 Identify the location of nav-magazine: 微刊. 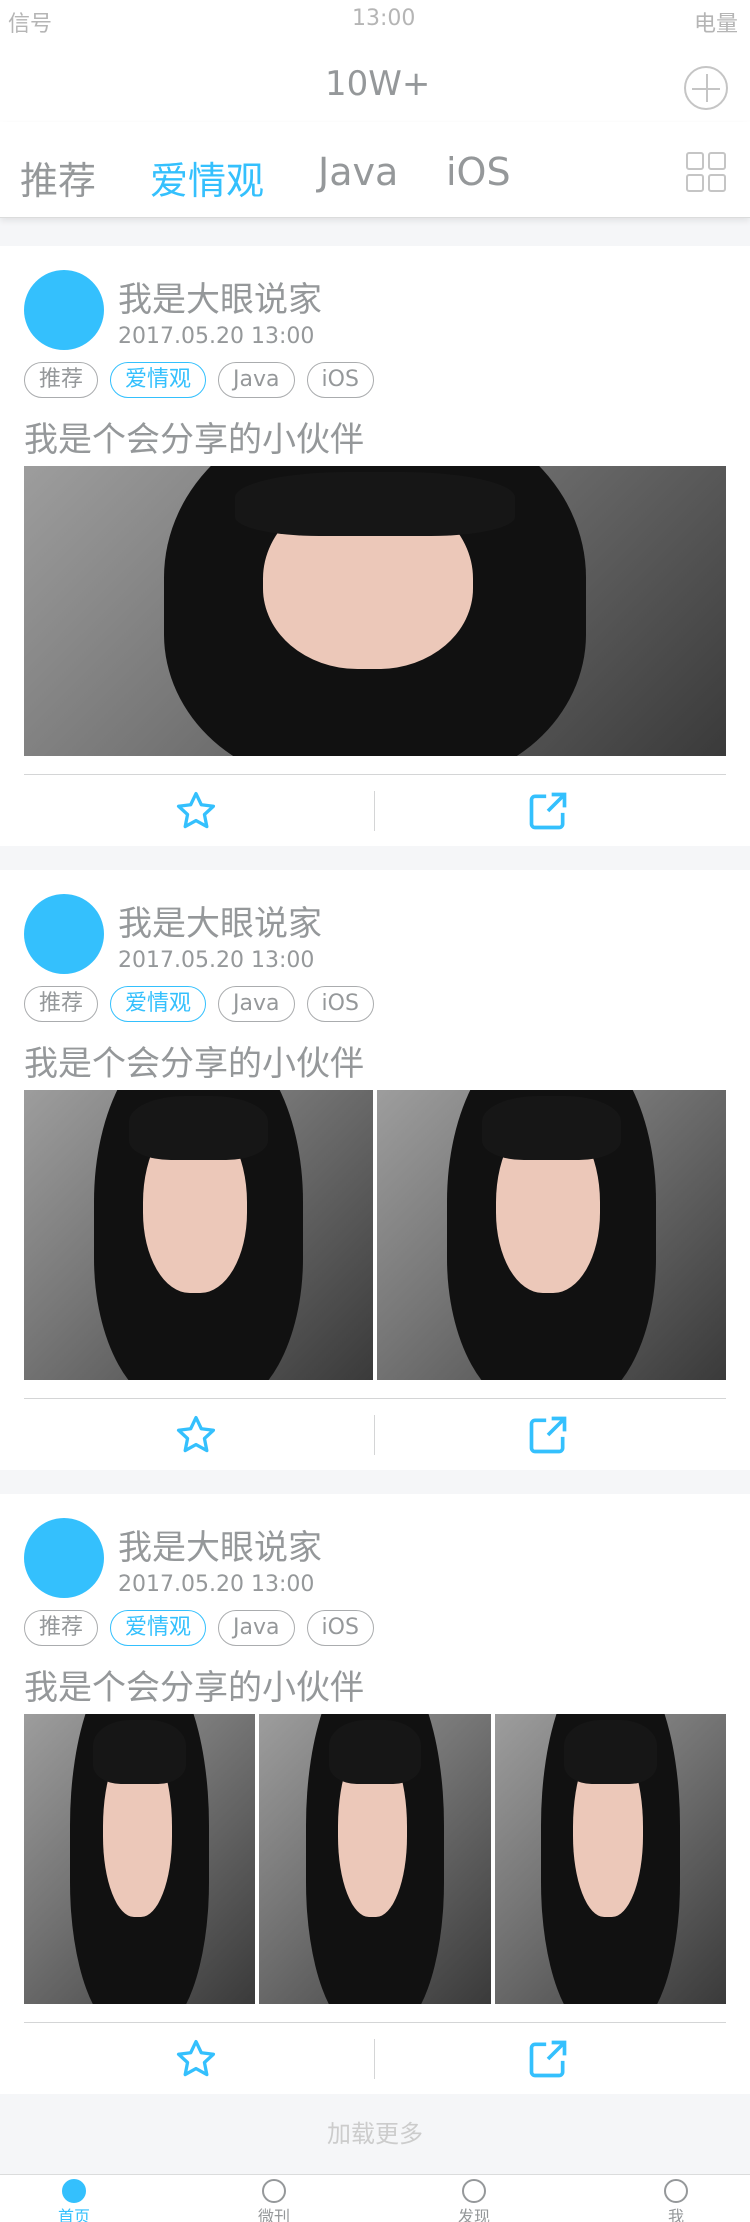
(274, 2199).